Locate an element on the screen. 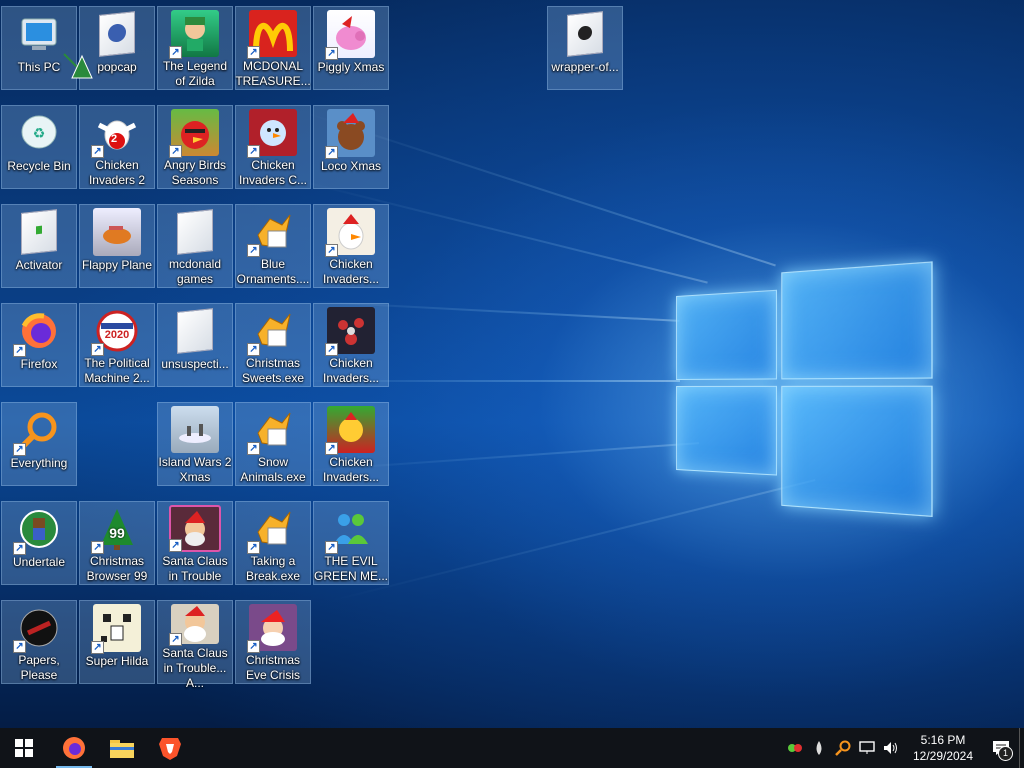 The height and width of the screenshot is (768, 1024). windows-logo-wallpaper is located at coordinates (804, 388).